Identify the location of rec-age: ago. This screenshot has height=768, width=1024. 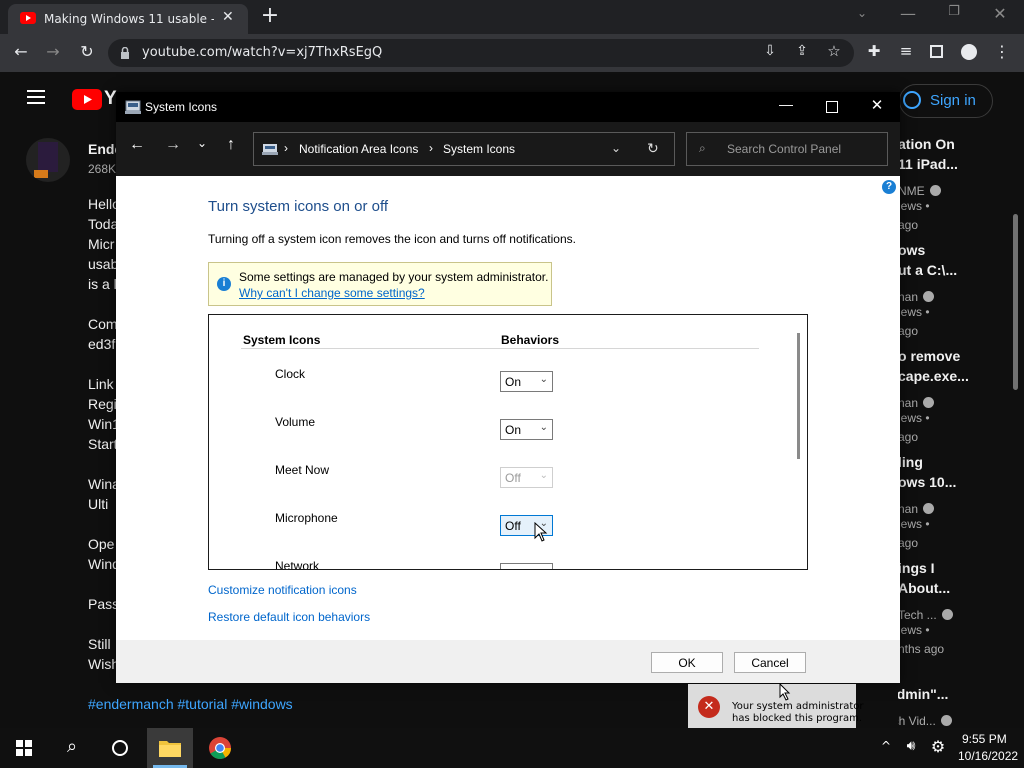
(908, 543).